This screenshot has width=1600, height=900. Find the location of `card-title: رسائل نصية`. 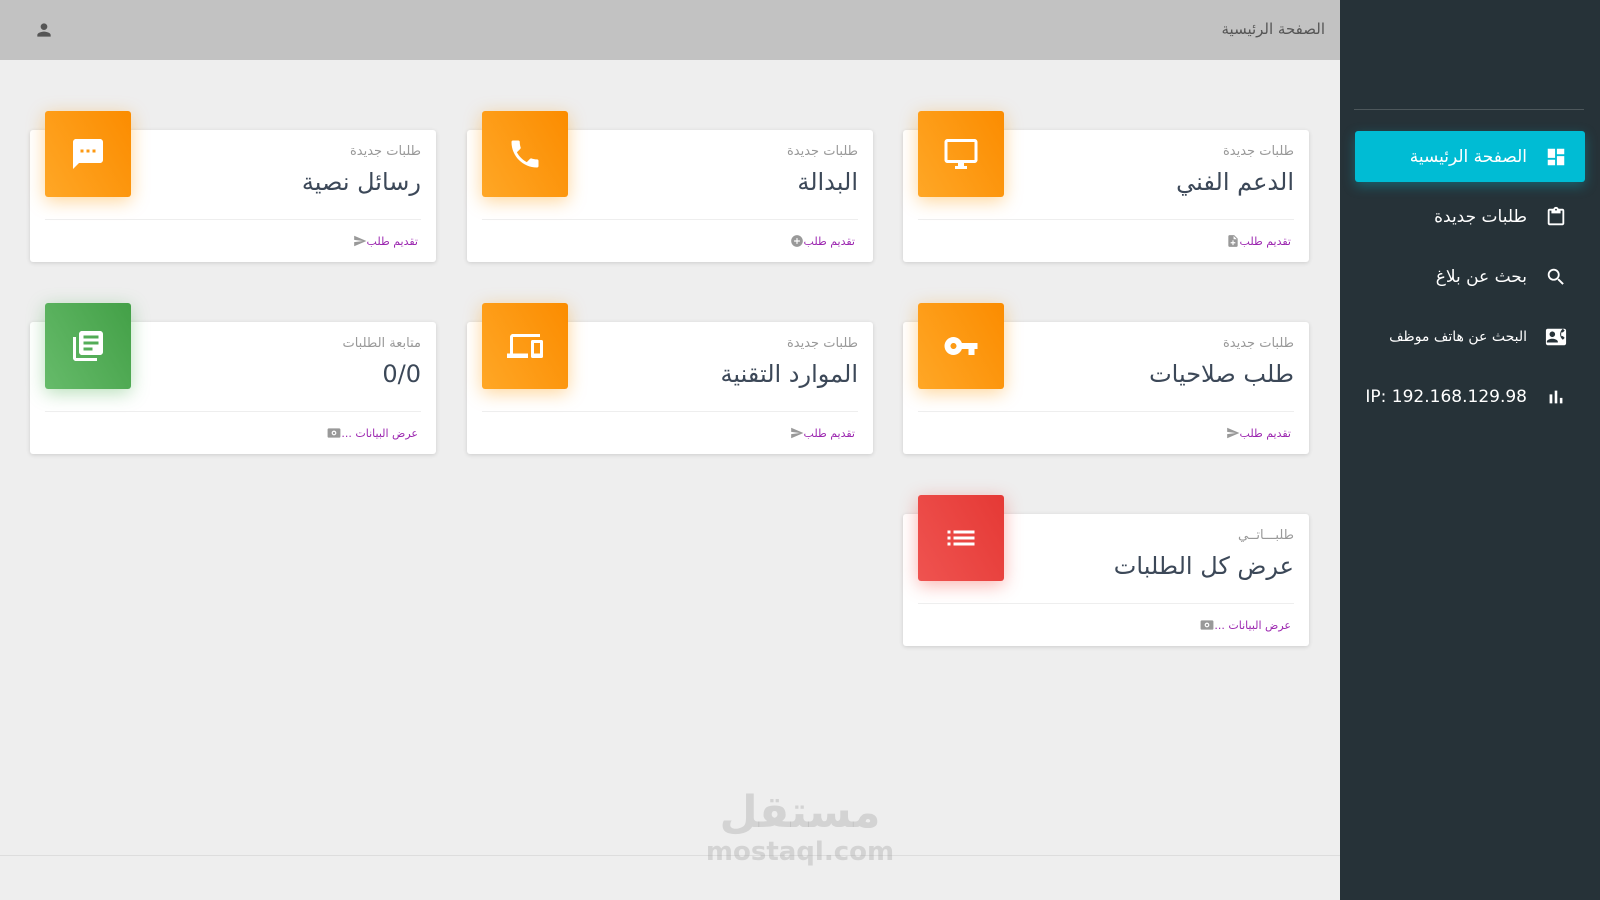

card-title: رسائل نصية is located at coordinates (361, 182).